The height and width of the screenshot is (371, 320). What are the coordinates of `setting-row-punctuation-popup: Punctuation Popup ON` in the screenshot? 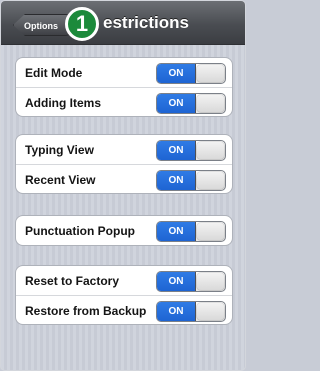 It's located at (124, 230).